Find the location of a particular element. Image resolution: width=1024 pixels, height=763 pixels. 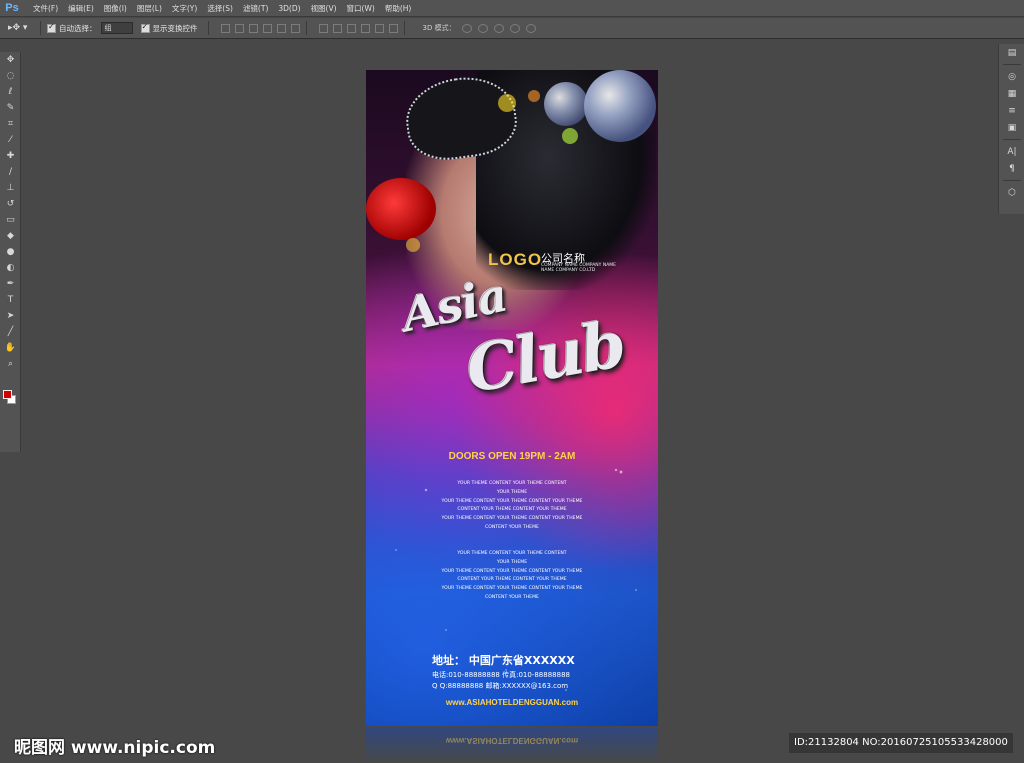

line-tool-icon: ╱ is located at coordinates (10, 332).